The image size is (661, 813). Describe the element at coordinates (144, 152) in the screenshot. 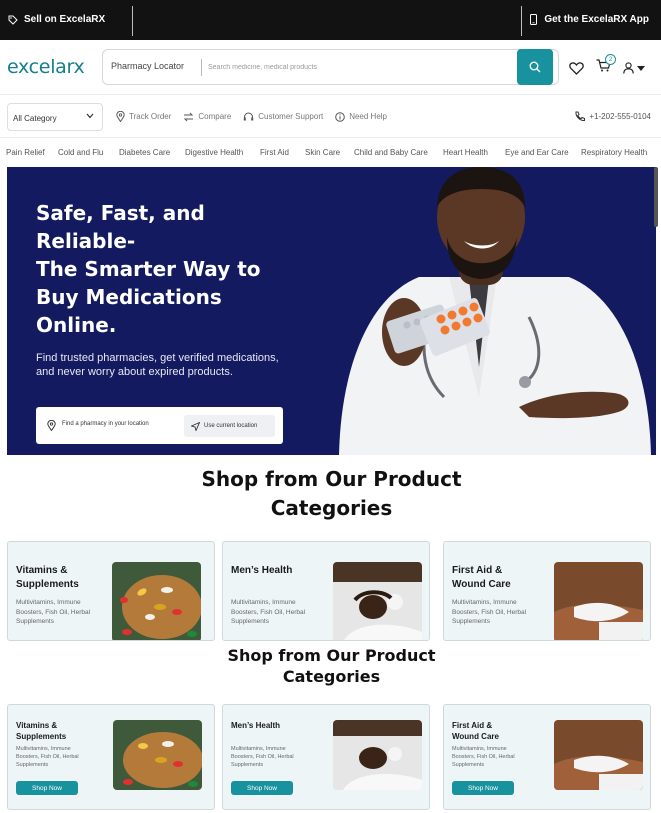

I see `category-link: Diabetes Care` at that location.